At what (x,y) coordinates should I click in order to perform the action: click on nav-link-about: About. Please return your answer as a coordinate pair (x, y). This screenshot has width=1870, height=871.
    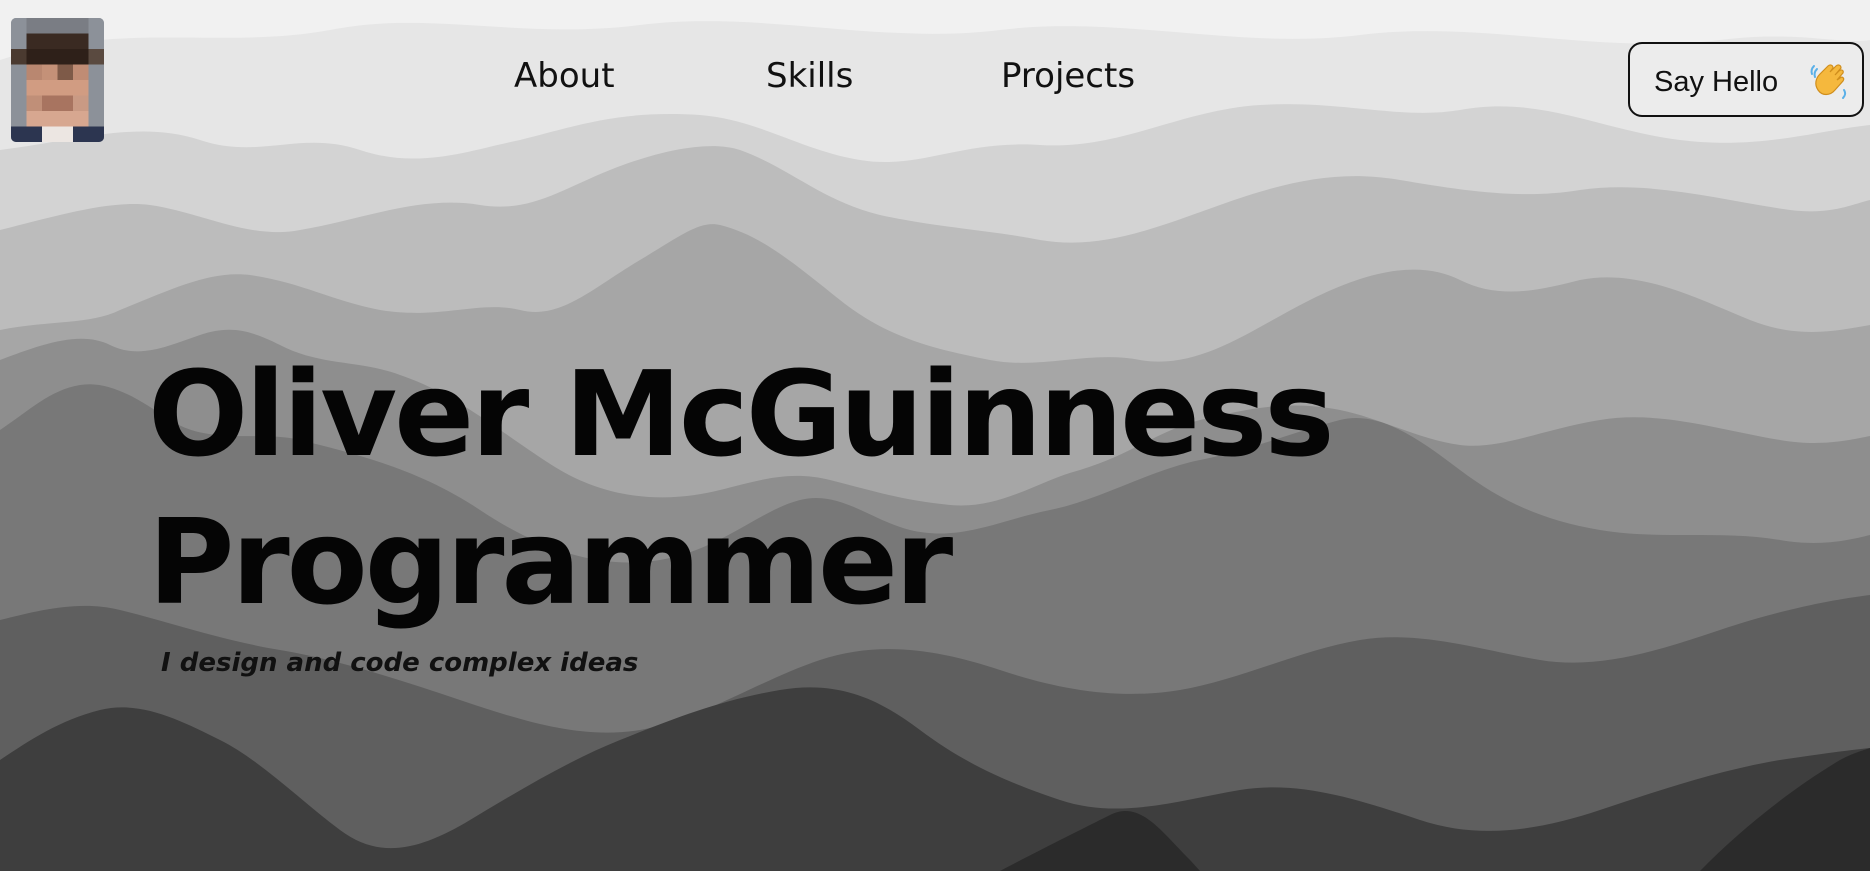
    Looking at the image, I should click on (564, 76).